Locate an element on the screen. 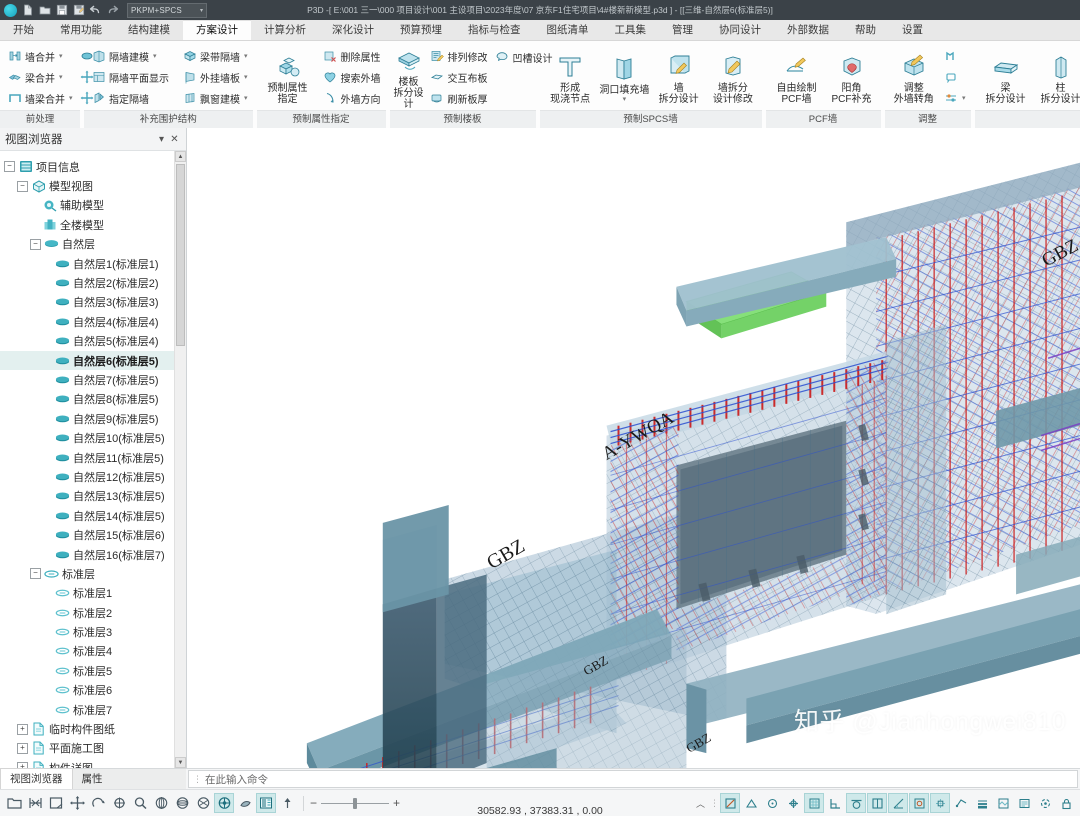 The height and width of the screenshot is (817, 1080). tree-node: 自然层14(标准层5) is located at coordinates (87, 515).